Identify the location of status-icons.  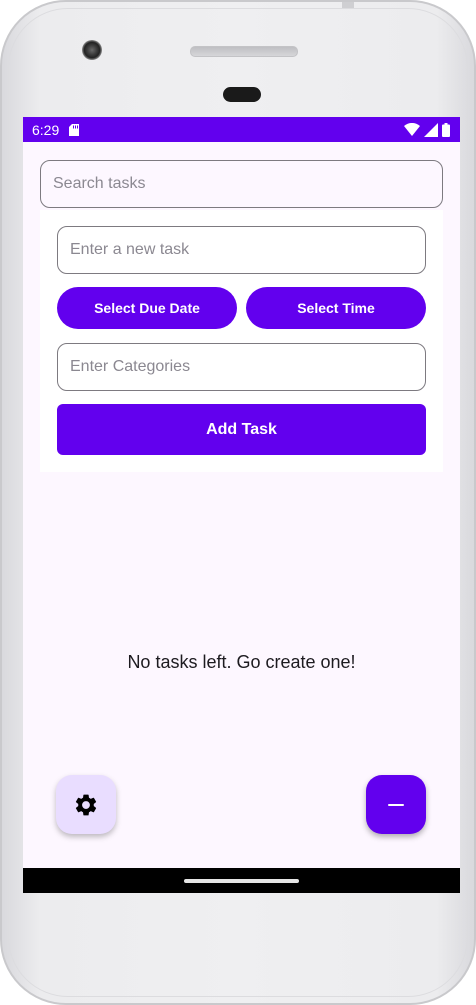
(427, 130).